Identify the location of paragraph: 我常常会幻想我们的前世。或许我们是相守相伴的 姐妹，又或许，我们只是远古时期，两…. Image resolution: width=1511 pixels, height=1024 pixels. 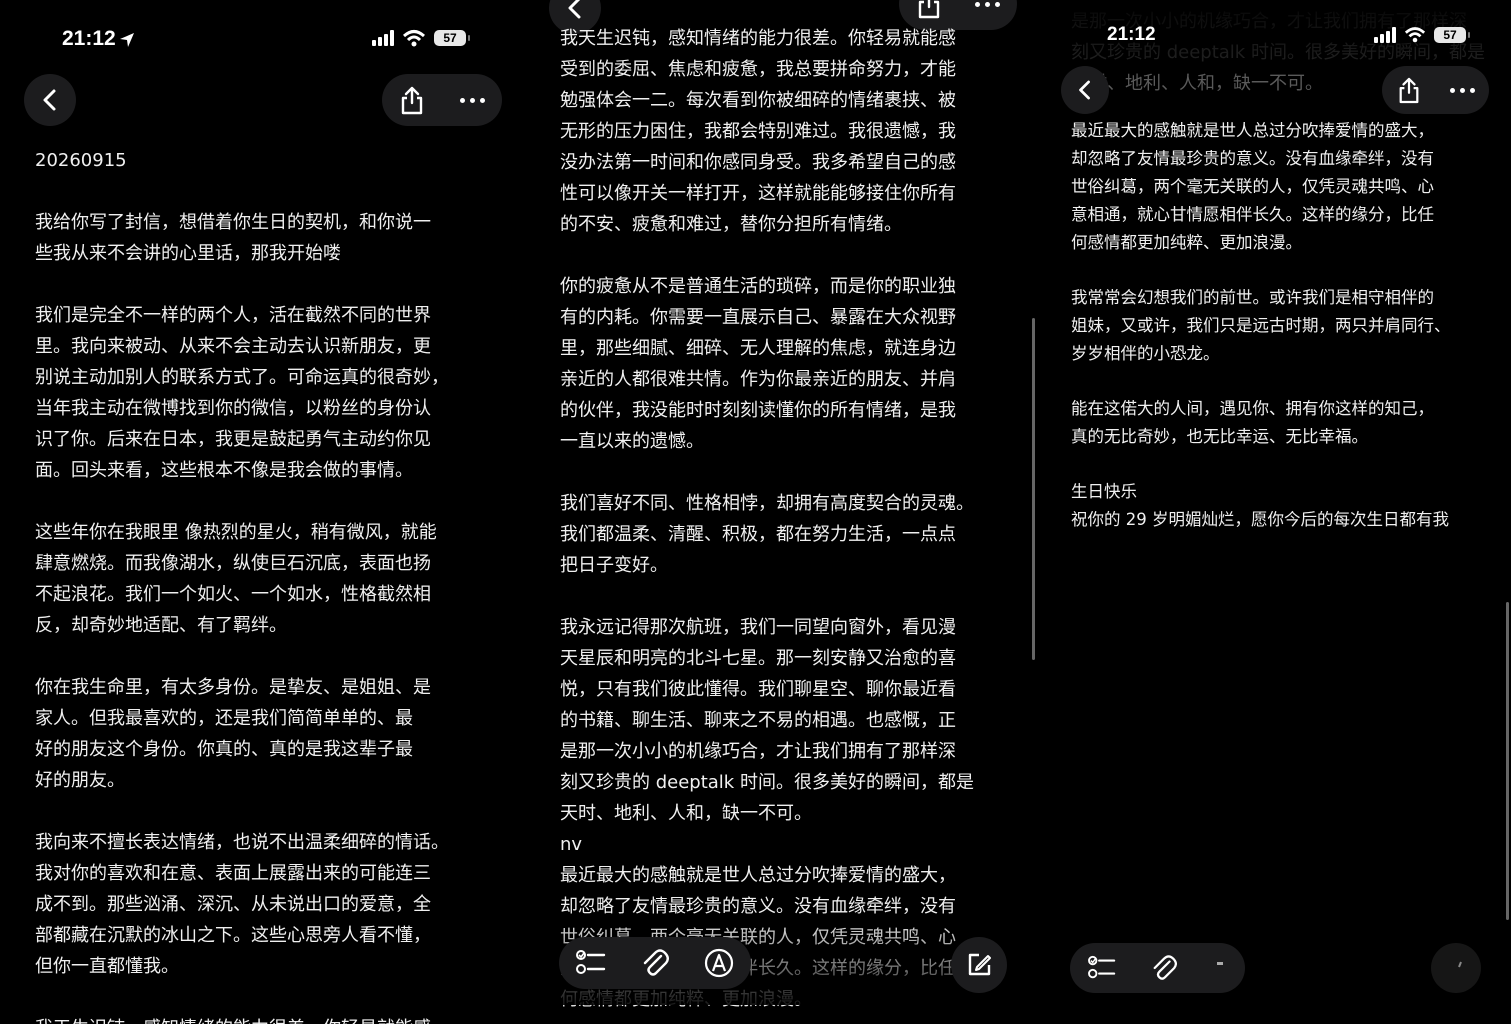
(1261, 325).